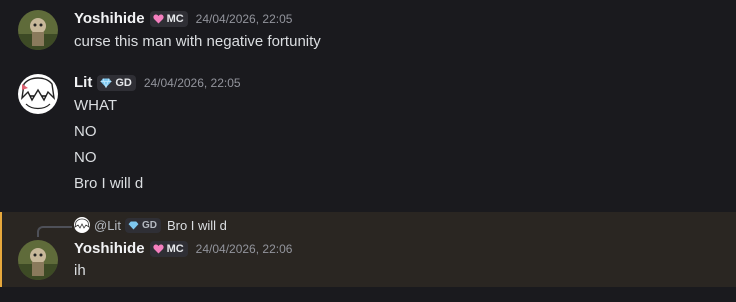 The height and width of the screenshot is (302, 736). I want to click on reply-spine, so click(54, 231).